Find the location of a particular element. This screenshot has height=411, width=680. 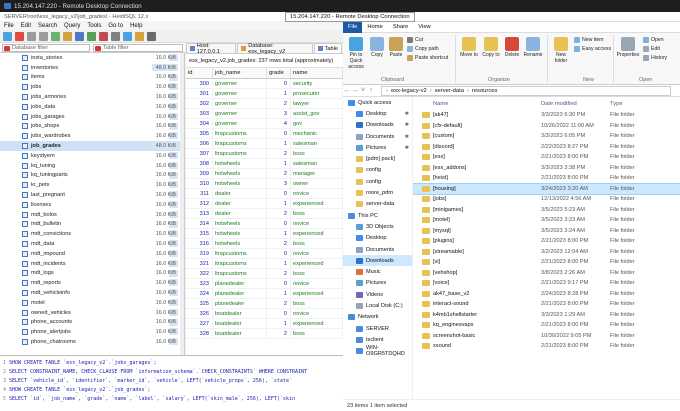

table-cell: 306 is located at coordinates (199, 143).